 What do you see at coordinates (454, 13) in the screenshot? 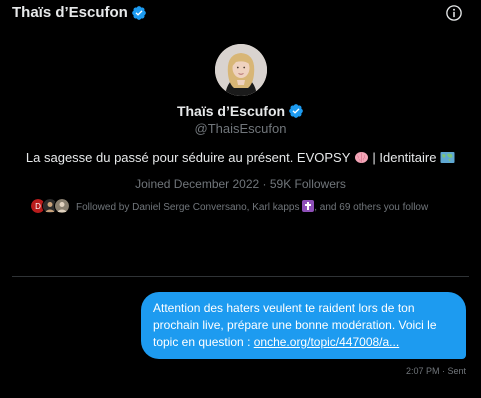
I see `info-icon` at bounding box center [454, 13].